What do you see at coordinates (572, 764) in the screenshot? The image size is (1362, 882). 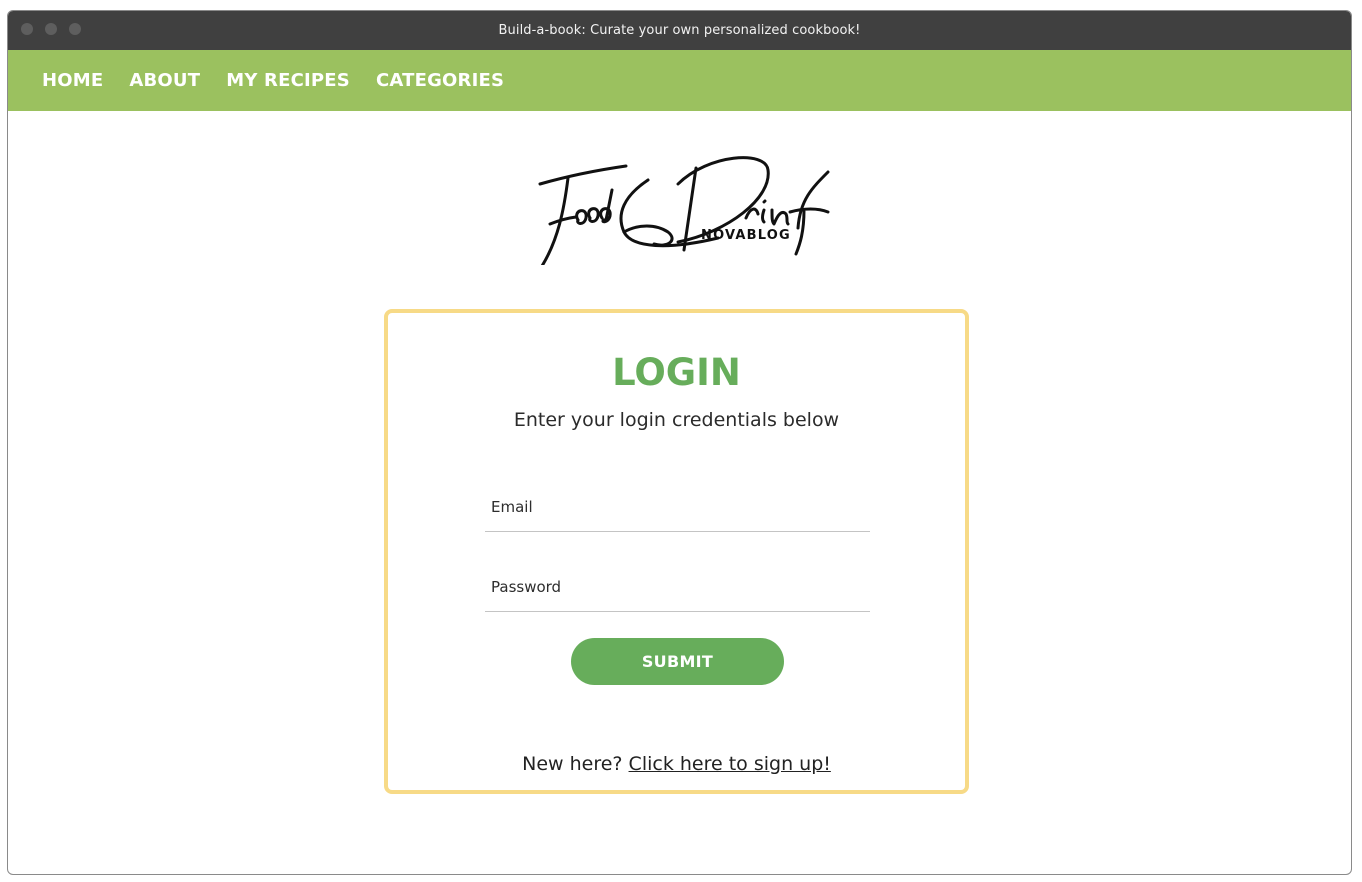 I see `signup-prompt-text: New here?` at bounding box center [572, 764].